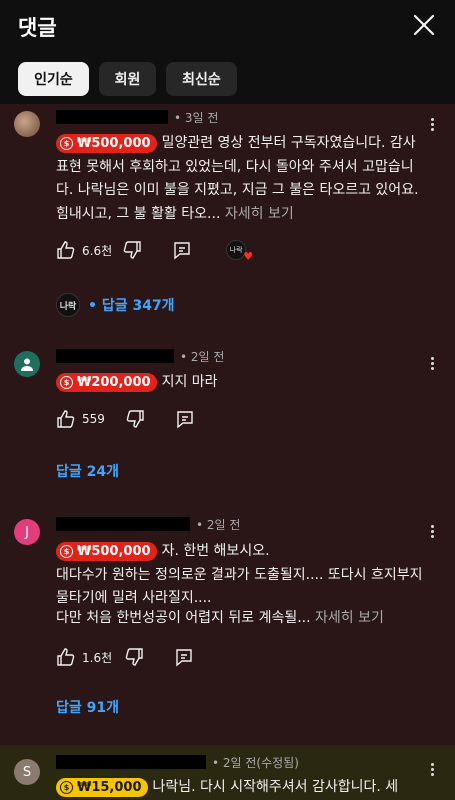 The height and width of the screenshot is (800, 455). Describe the element at coordinates (424, 25) in the screenshot. I see `close-icon` at that location.